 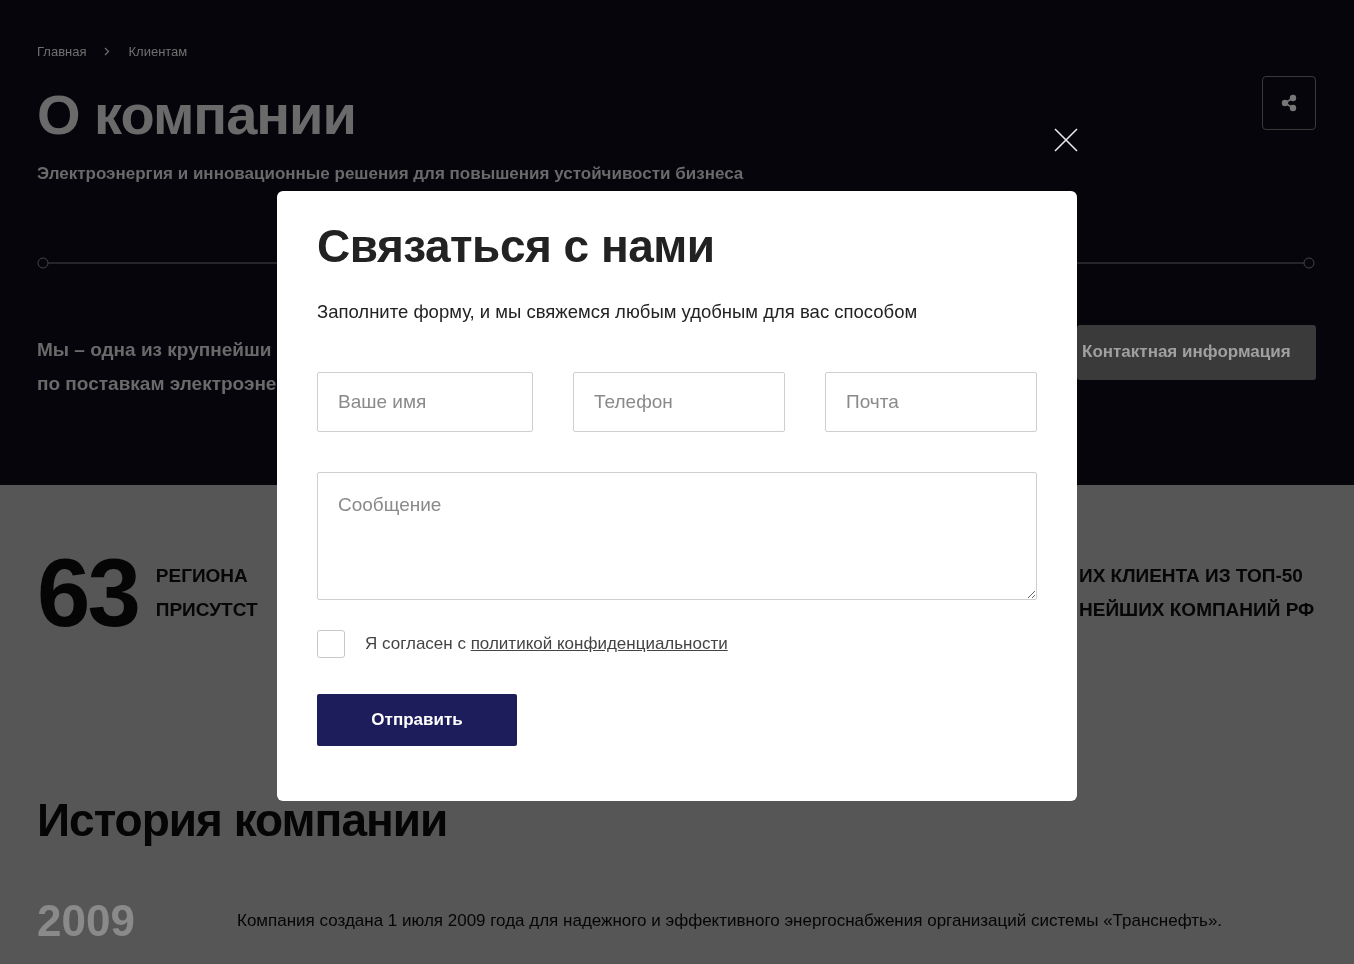 I want to click on breadcrumb-link: Главная, so click(x=62, y=52).